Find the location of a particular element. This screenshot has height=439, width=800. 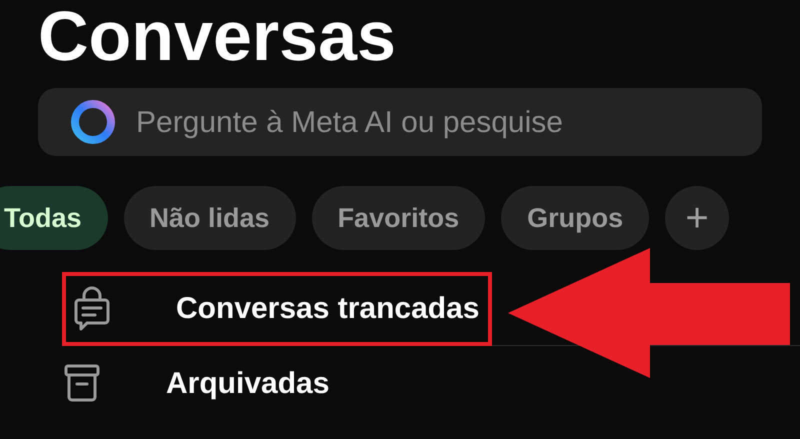

search-input: Pergunte à Meta AI ou pesquise is located at coordinates (433, 122).